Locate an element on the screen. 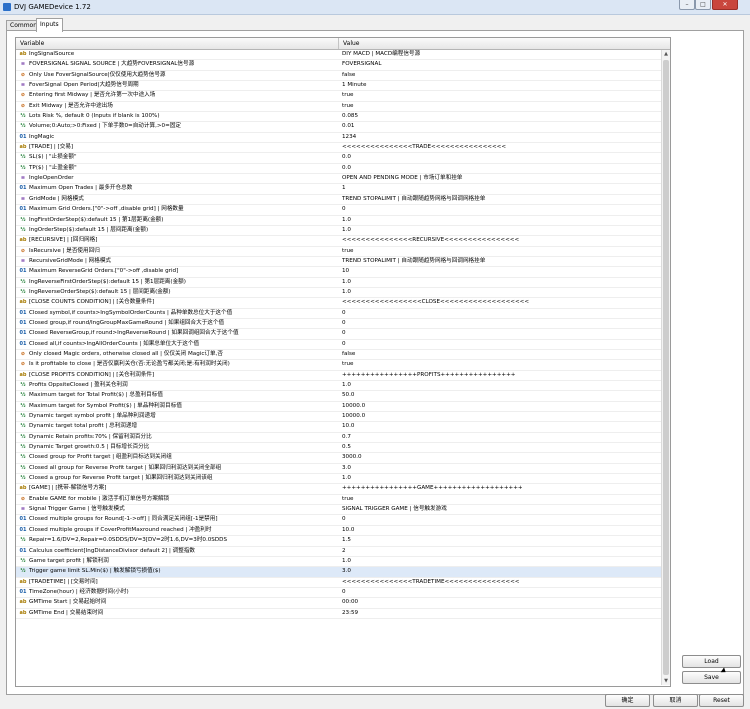 The height and width of the screenshot is (709, 750). input-row: ⊘ IsRecursive | 是否使用回归 true is located at coordinates (338, 252).